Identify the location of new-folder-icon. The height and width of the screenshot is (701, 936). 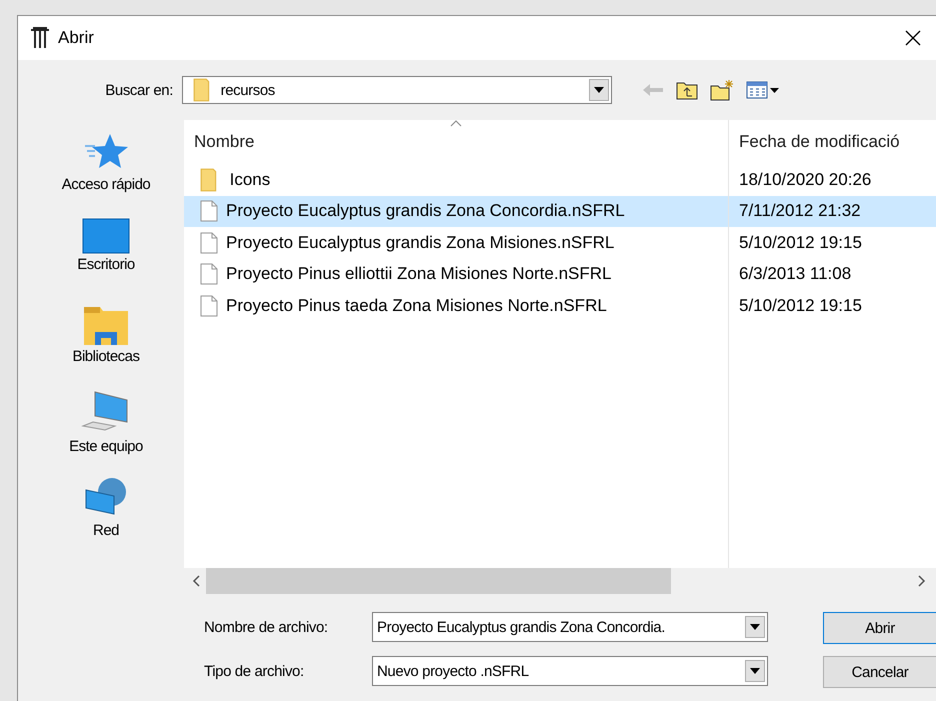
(722, 90).